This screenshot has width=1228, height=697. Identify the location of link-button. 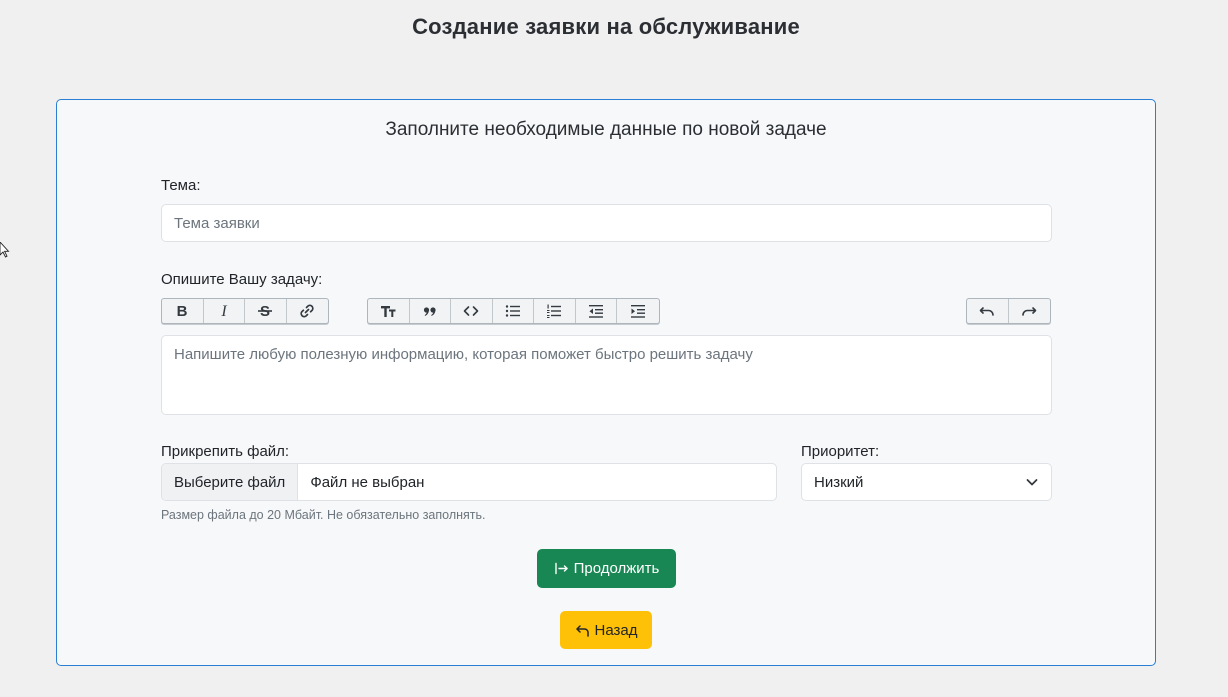
(308, 311).